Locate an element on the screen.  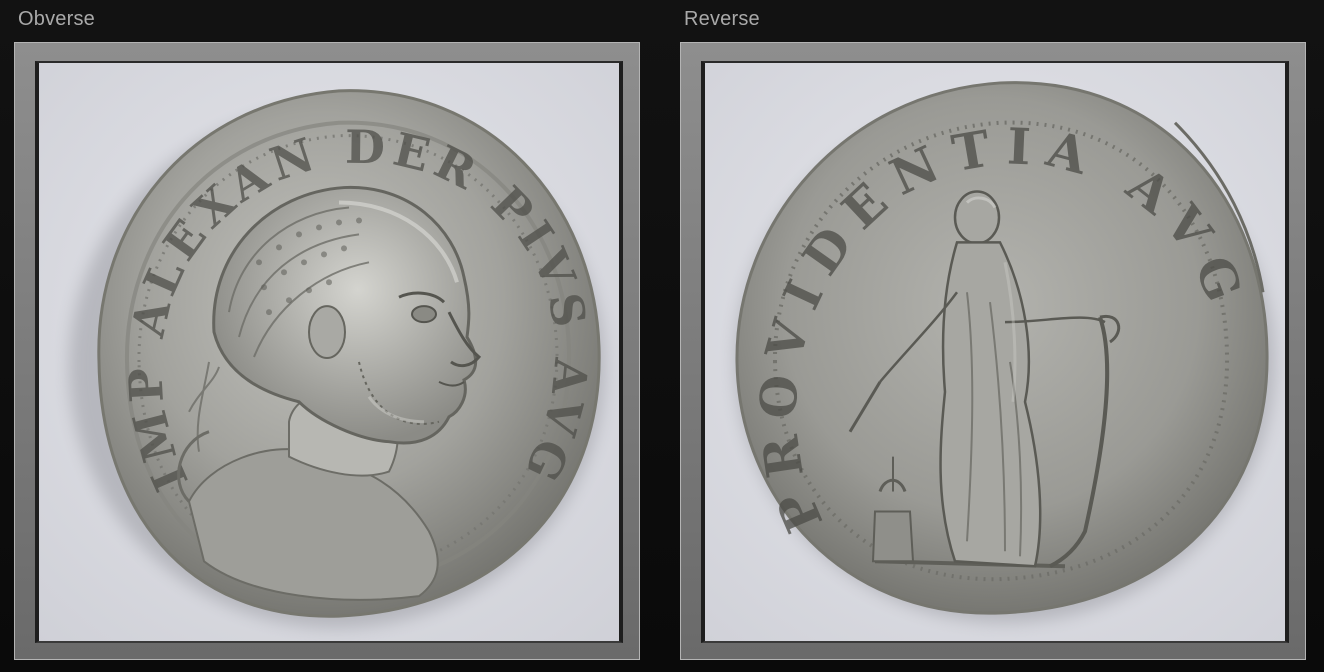
obverse-title: Obverse is located at coordinates (56, 19).